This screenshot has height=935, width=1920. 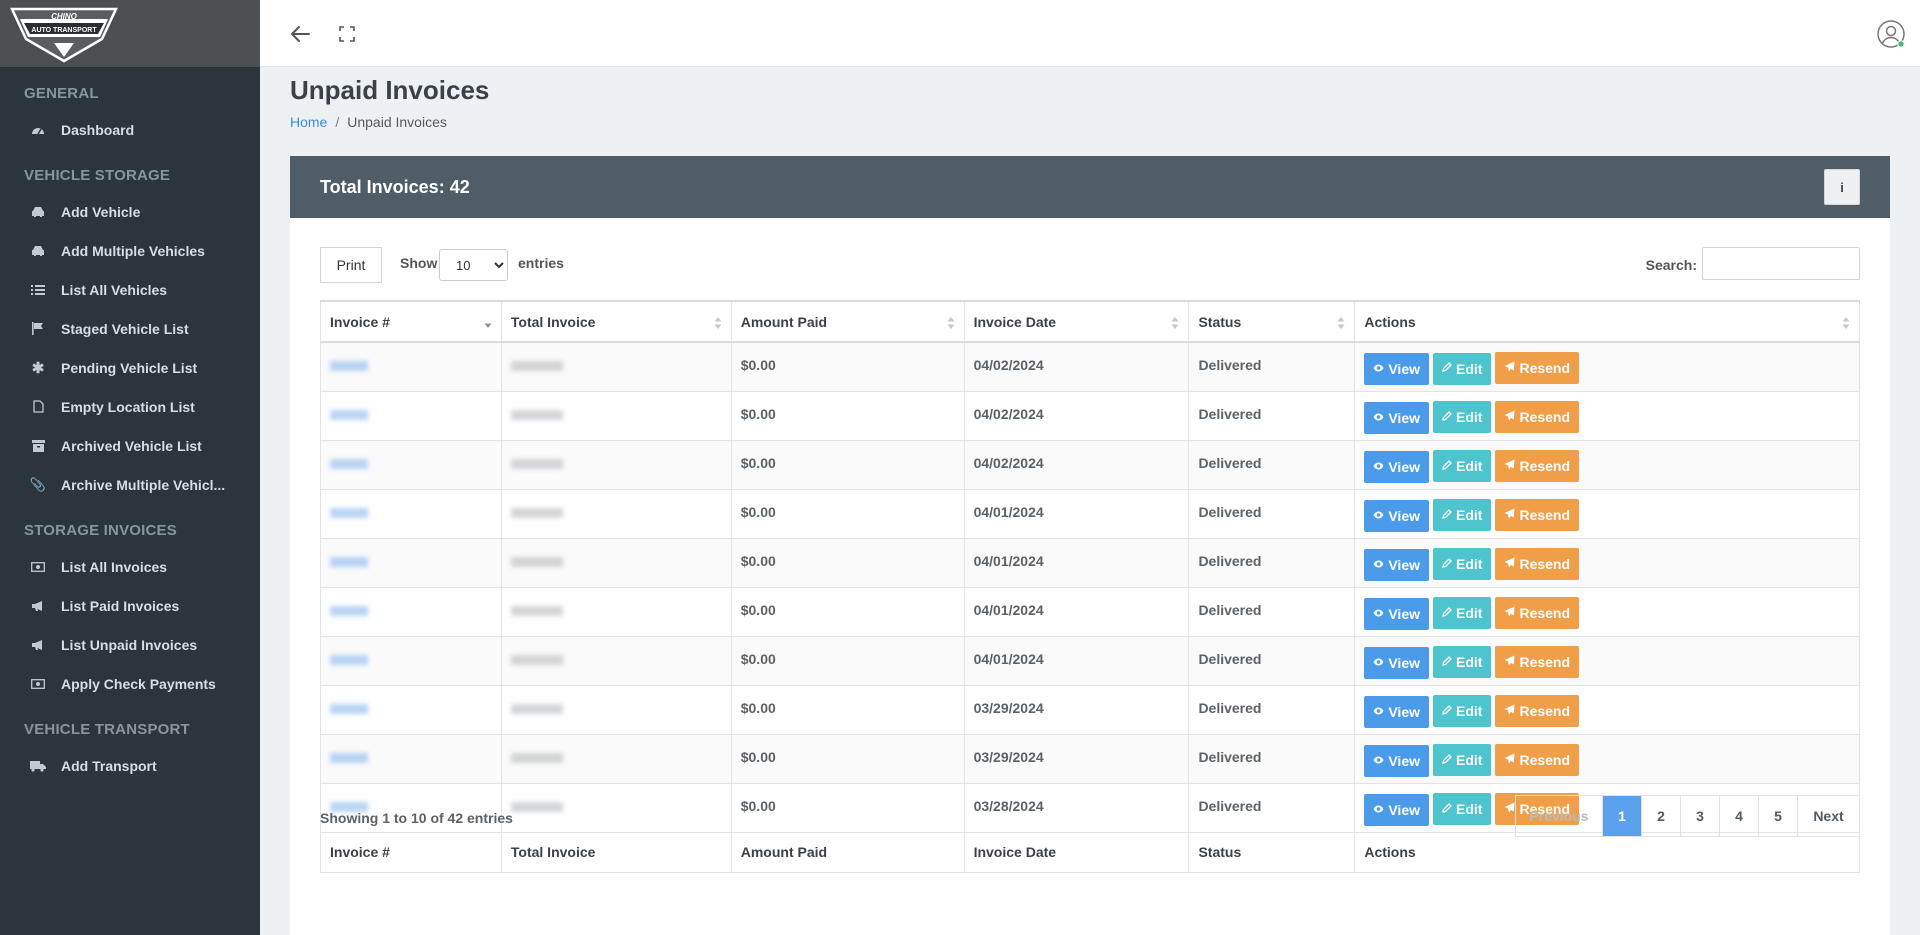 What do you see at coordinates (130, 445) in the screenshot?
I see `sidebar-item-archived-vehicle-list: Archived Vehicle List` at bounding box center [130, 445].